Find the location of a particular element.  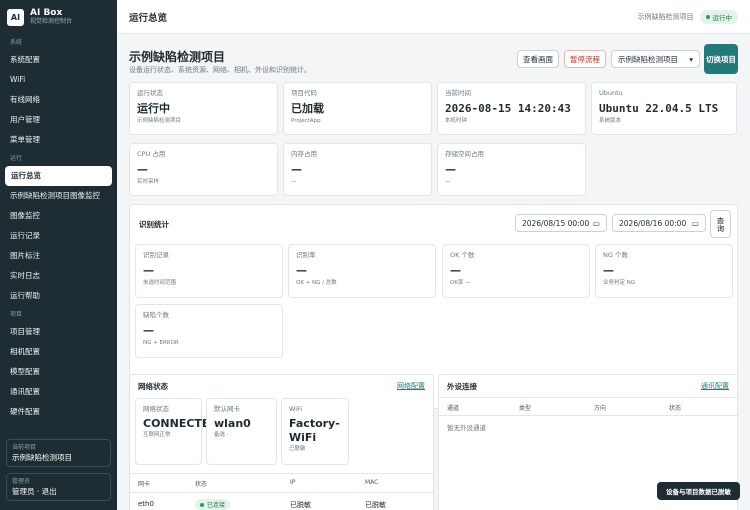

admin-logout: 管理员 · 退出 is located at coordinates (58, 491).